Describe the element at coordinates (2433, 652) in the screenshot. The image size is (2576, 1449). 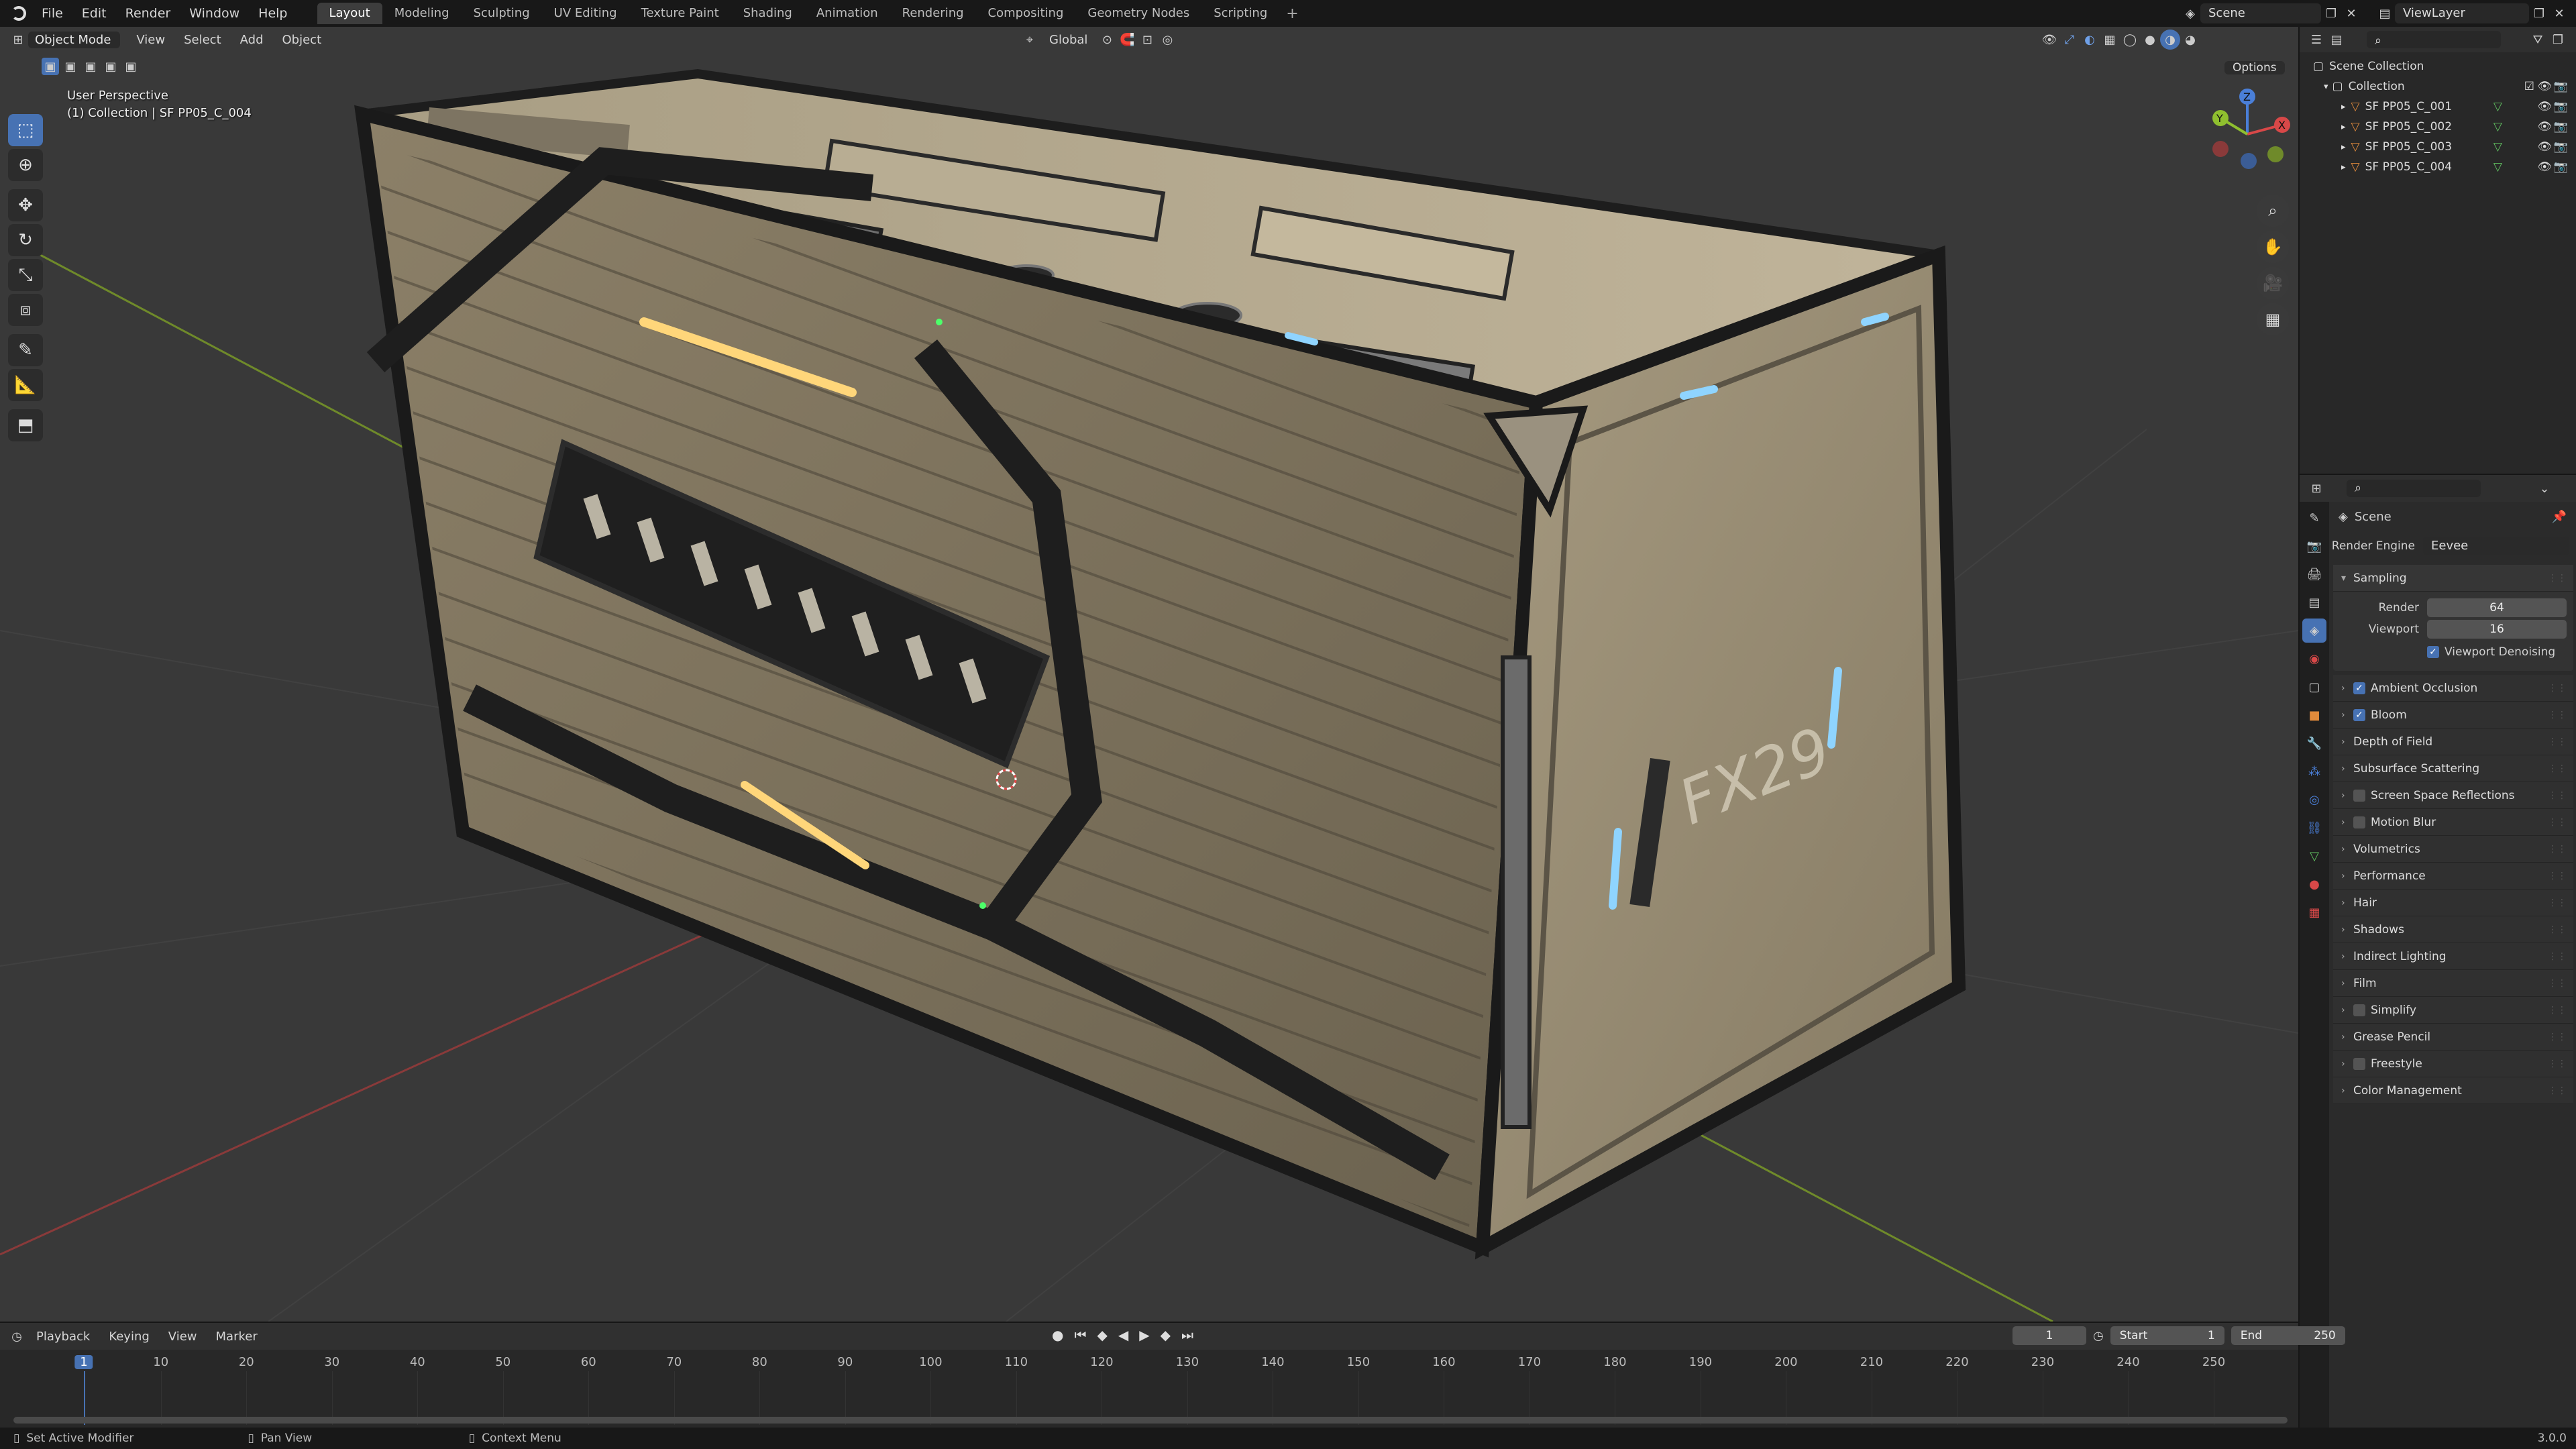
I see `viewport-denoising-checkbox: ✓` at that location.